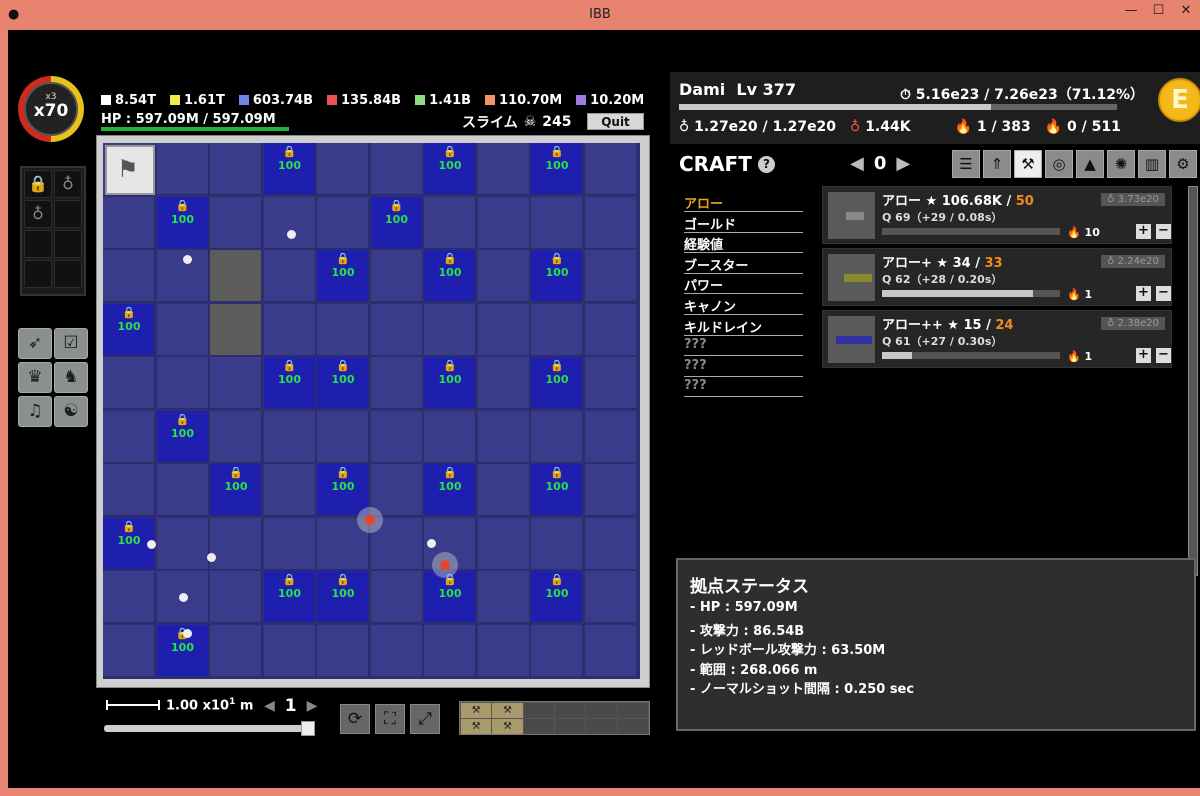 Image resolution: width=1200 pixels, height=796 pixels. What do you see at coordinates (1028, 164) in the screenshot?
I see `craft-hammer-tab-icon: ⚒` at bounding box center [1028, 164].